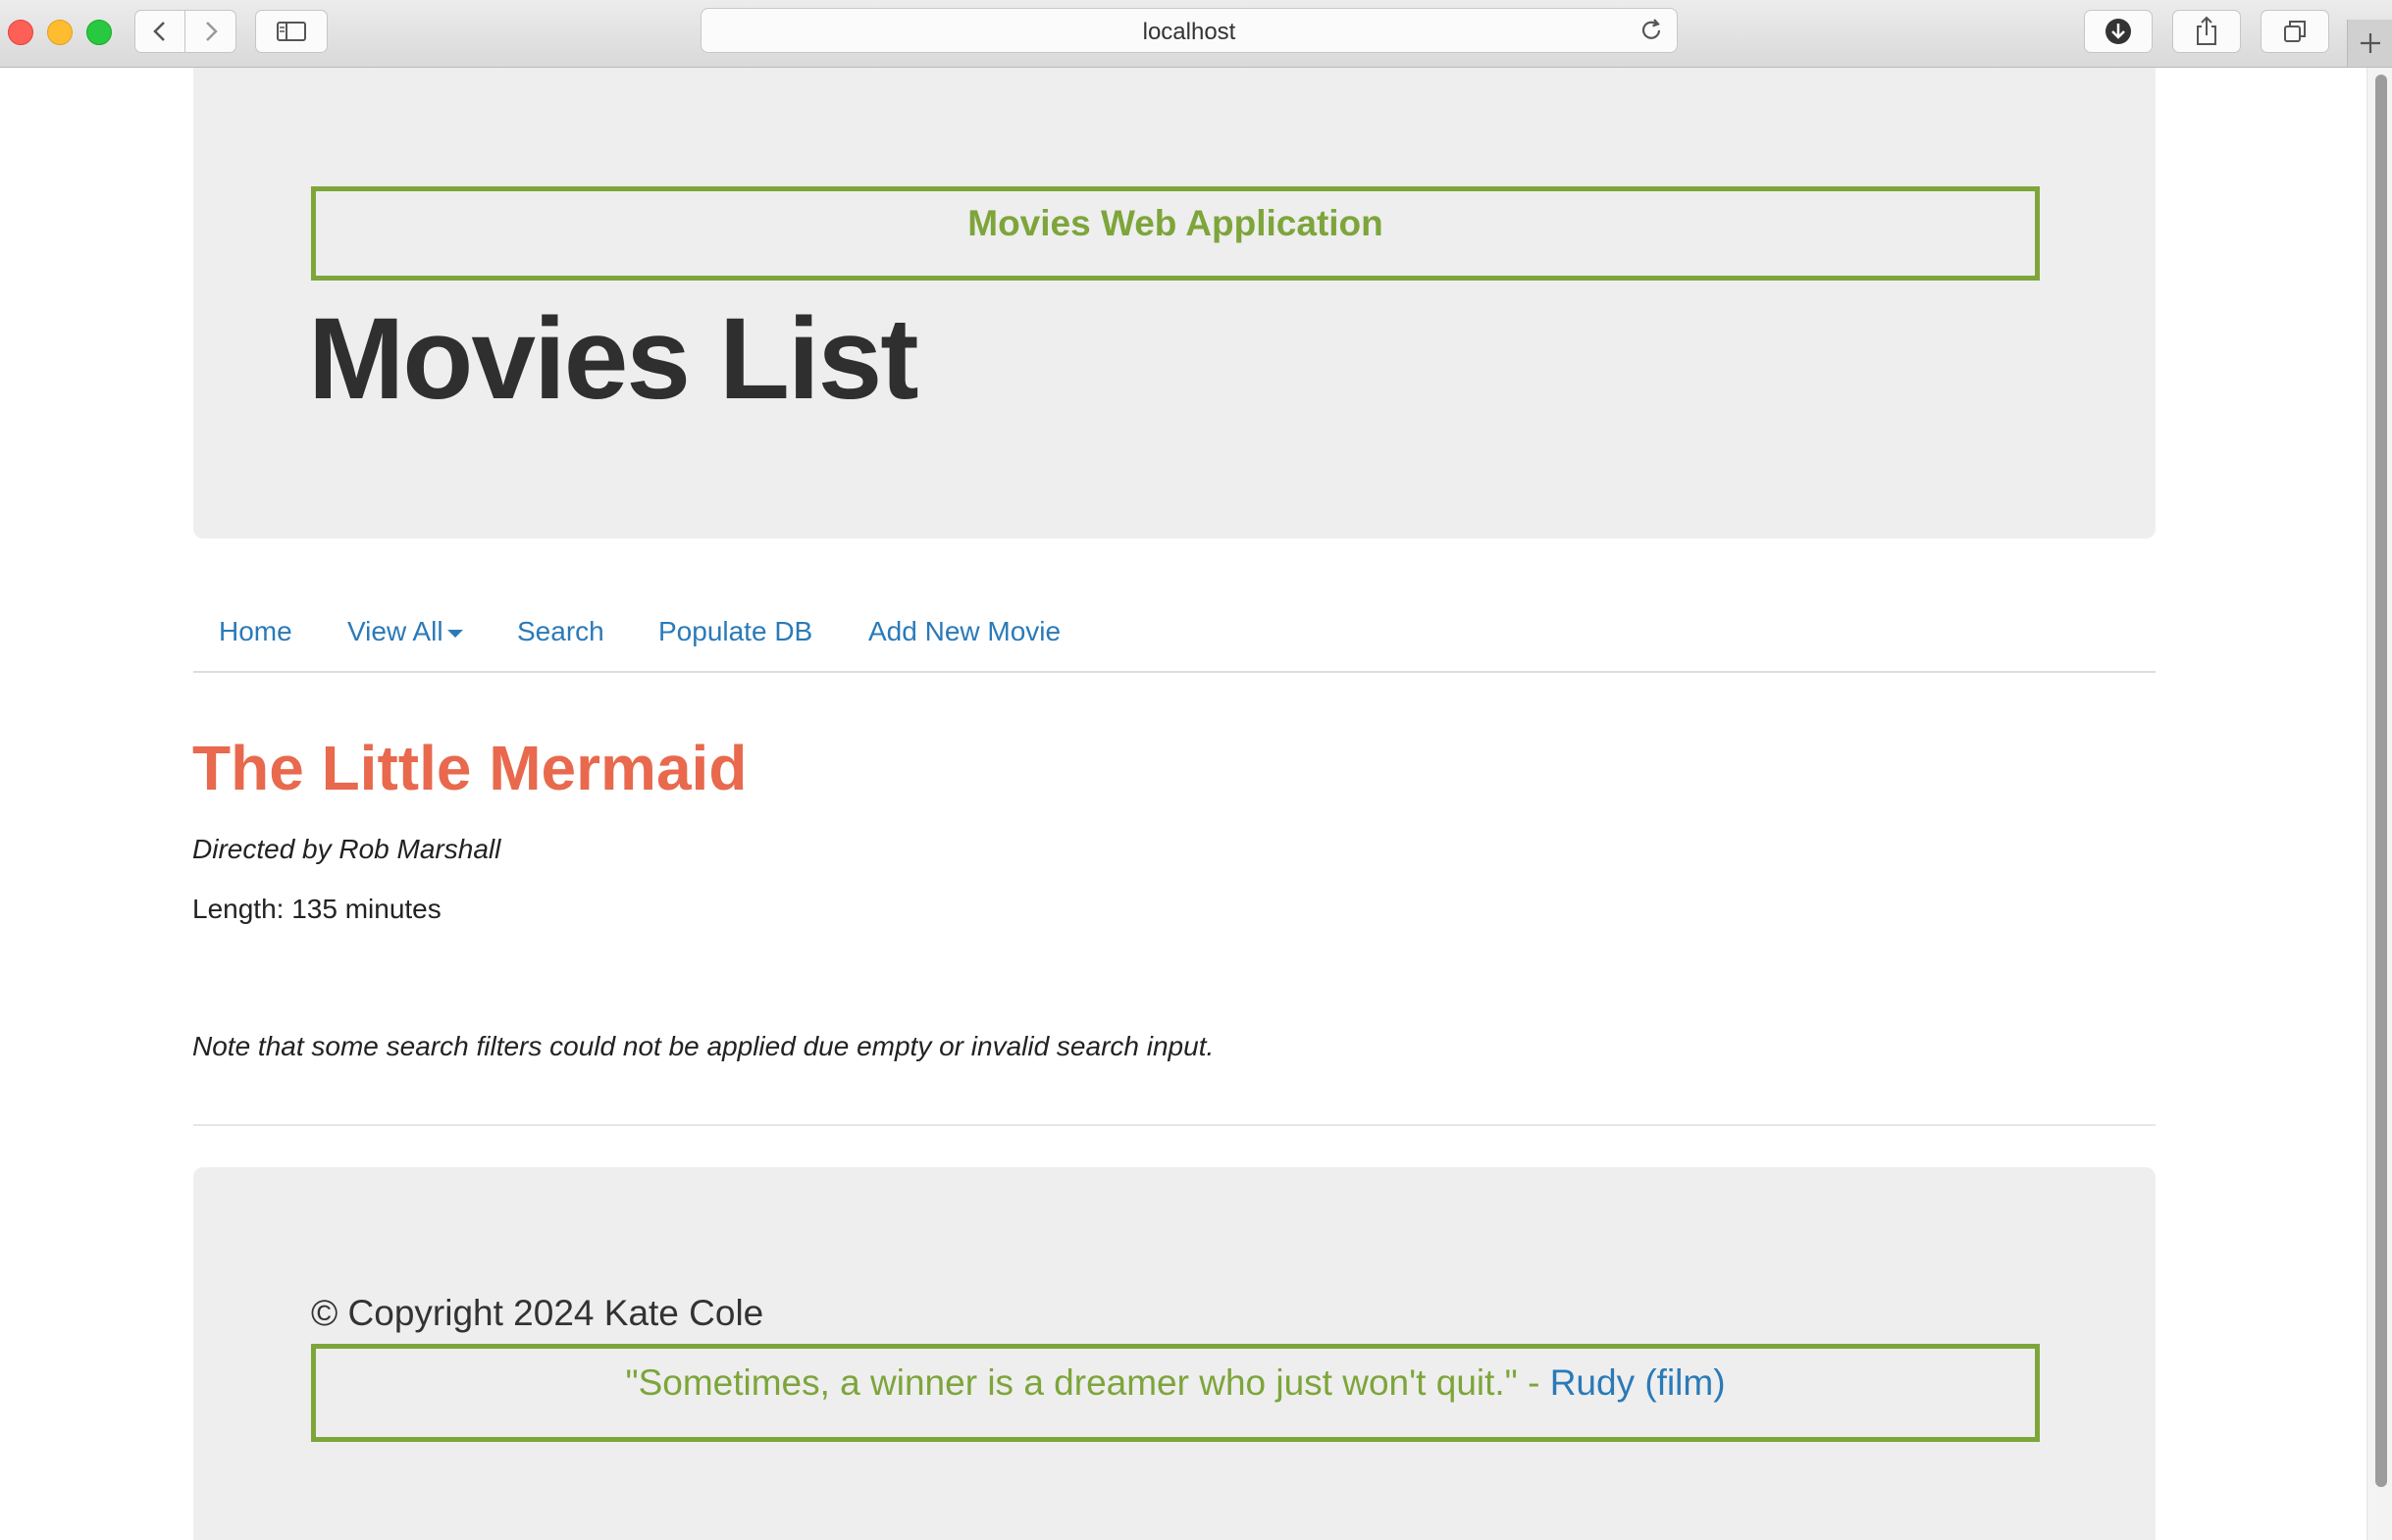 The image size is (2392, 1540). Describe the element at coordinates (99, 32) in the screenshot. I see `zoom-window-button` at that location.